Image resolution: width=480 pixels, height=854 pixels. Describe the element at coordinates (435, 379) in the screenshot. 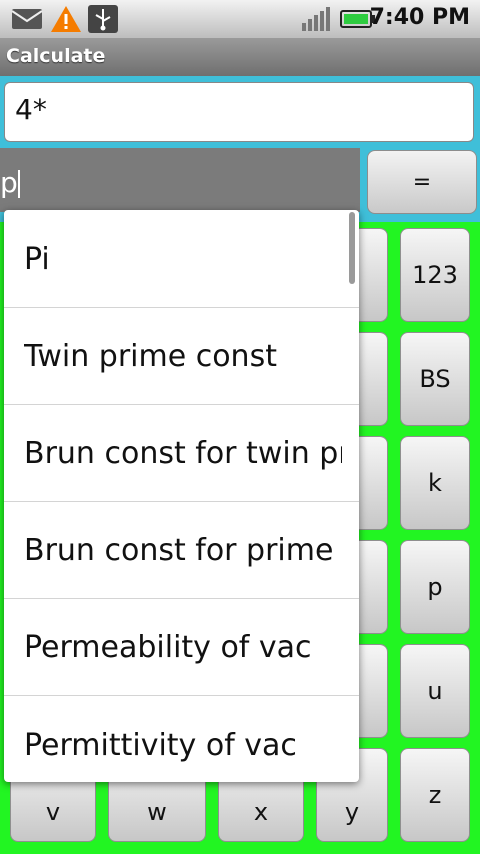

I see `key-backspace: BS` at that location.